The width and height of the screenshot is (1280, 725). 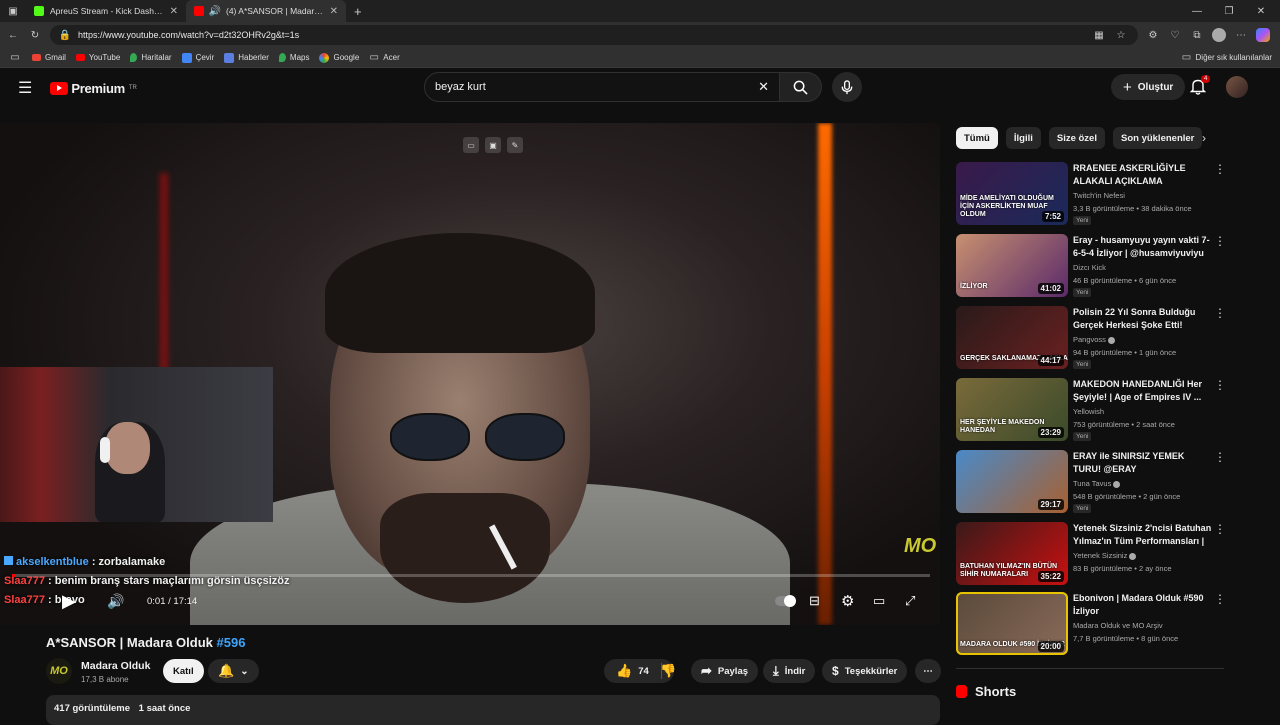 I want to click on recommended-title: RRAENEE ASKERLİĞİYLE ALAKALI AÇIKLAMA, so click(x=1143, y=175).